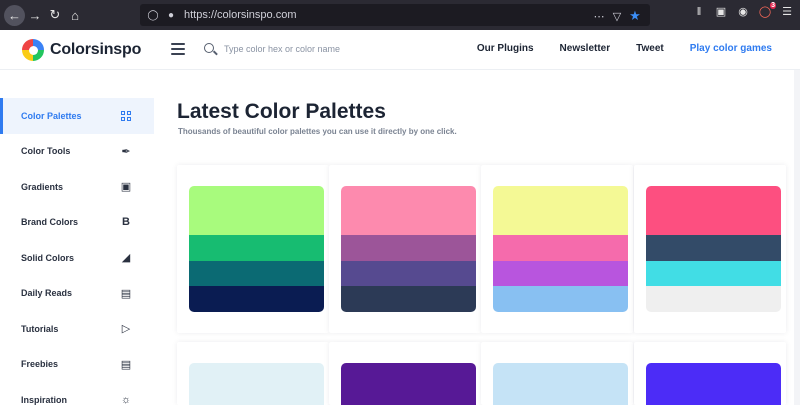  What do you see at coordinates (153, 15) in the screenshot?
I see `shield-icon: ◯` at bounding box center [153, 15].